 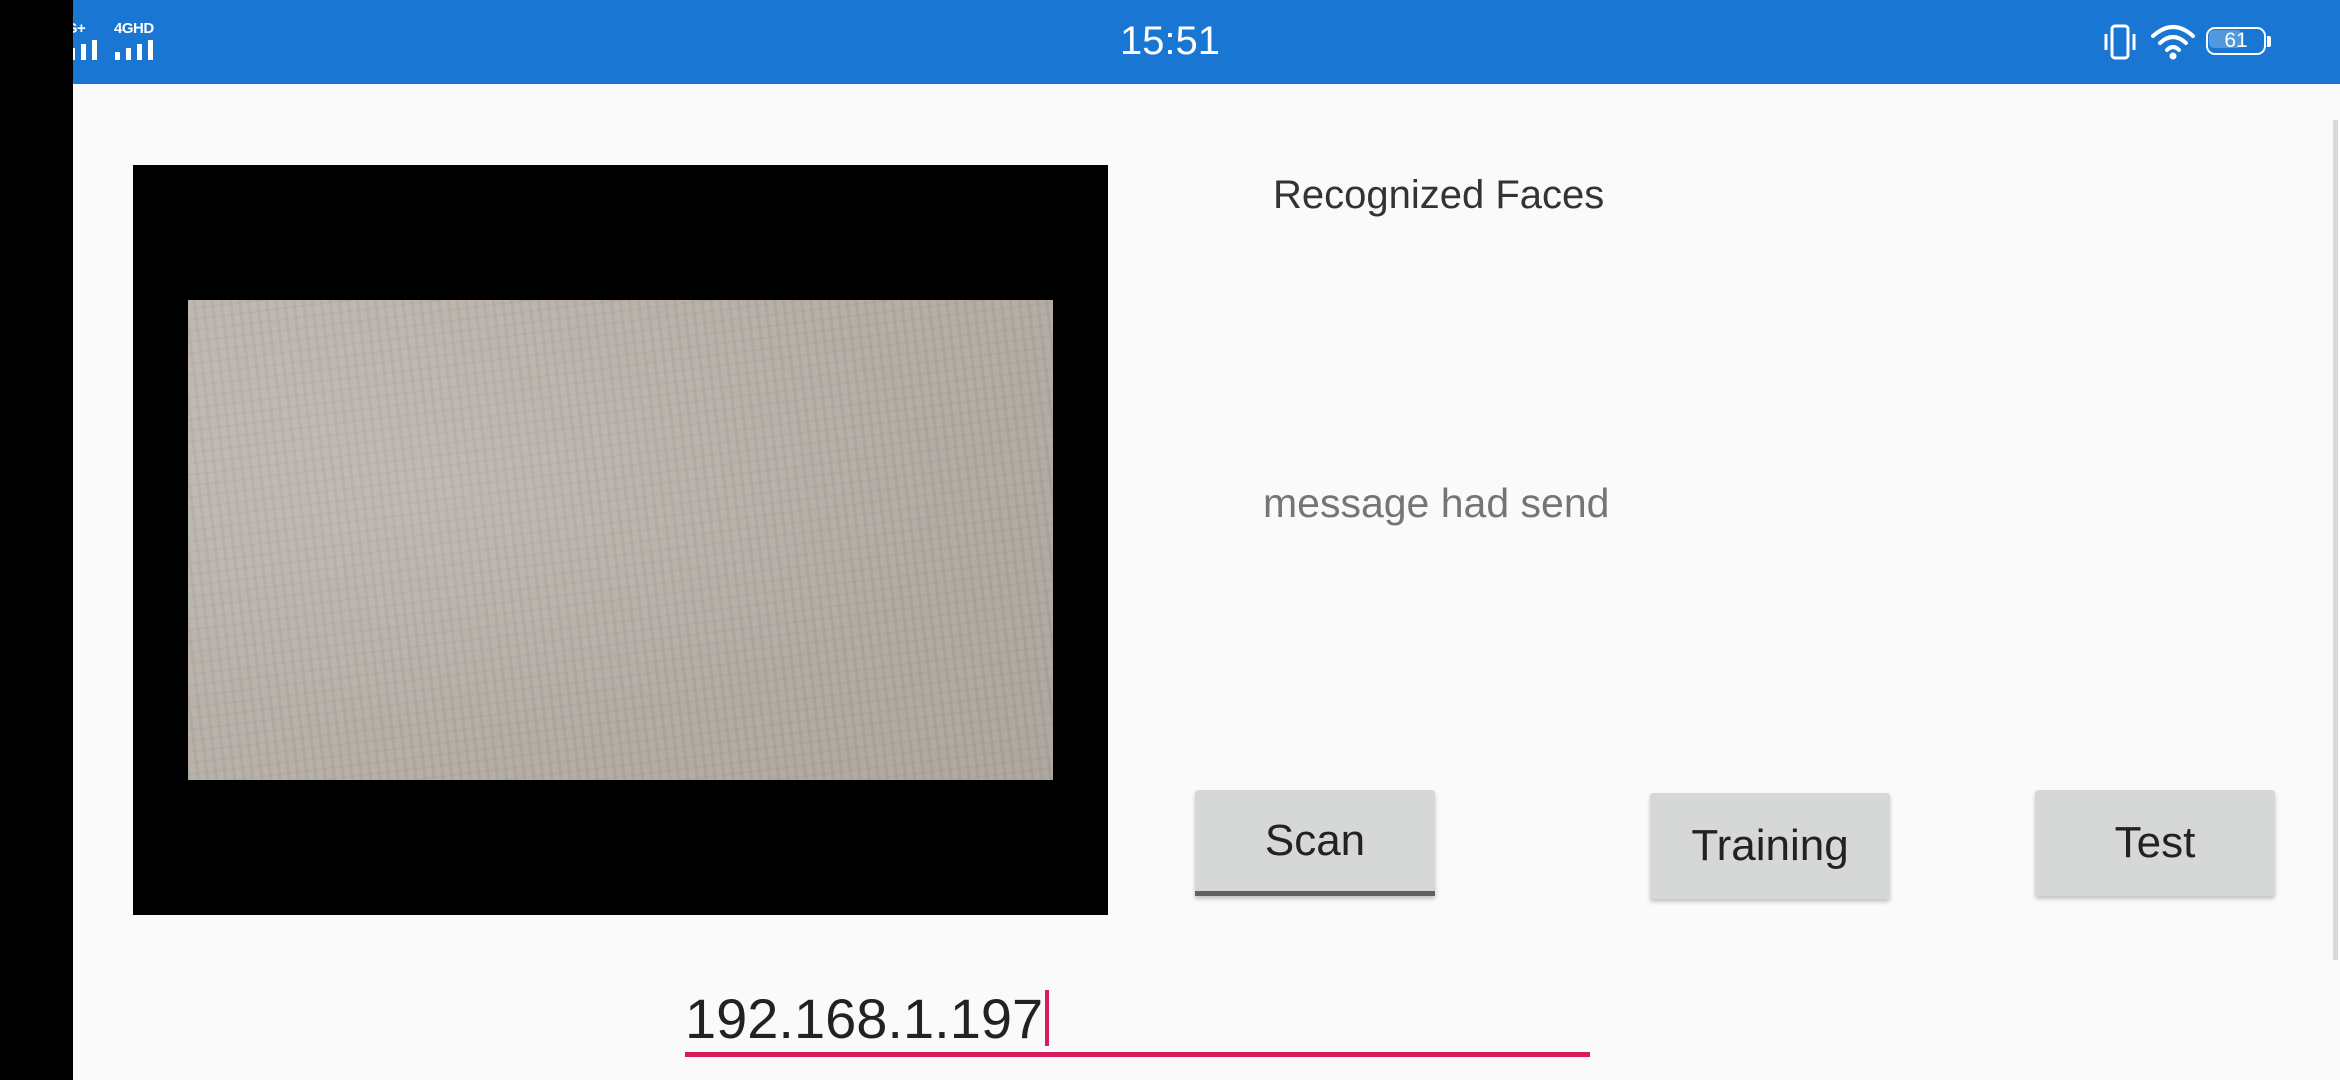 I want to click on wifi-icon, so click(x=2173, y=42).